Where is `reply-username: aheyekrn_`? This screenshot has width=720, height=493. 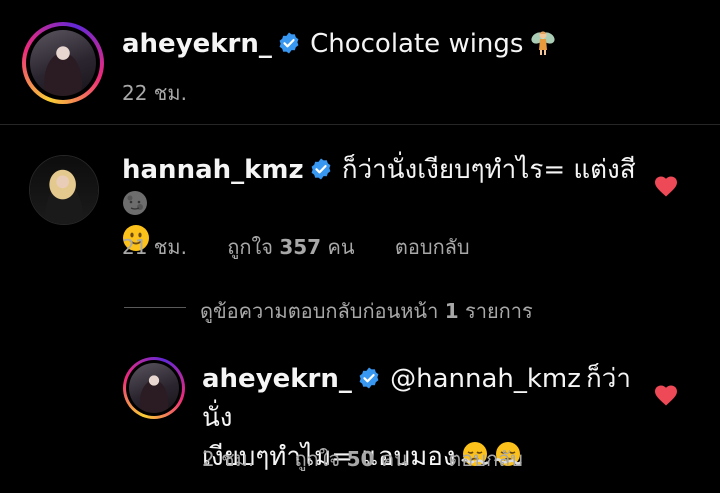
reply-username: aheyekrn_ is located at coordinates (277, 379).